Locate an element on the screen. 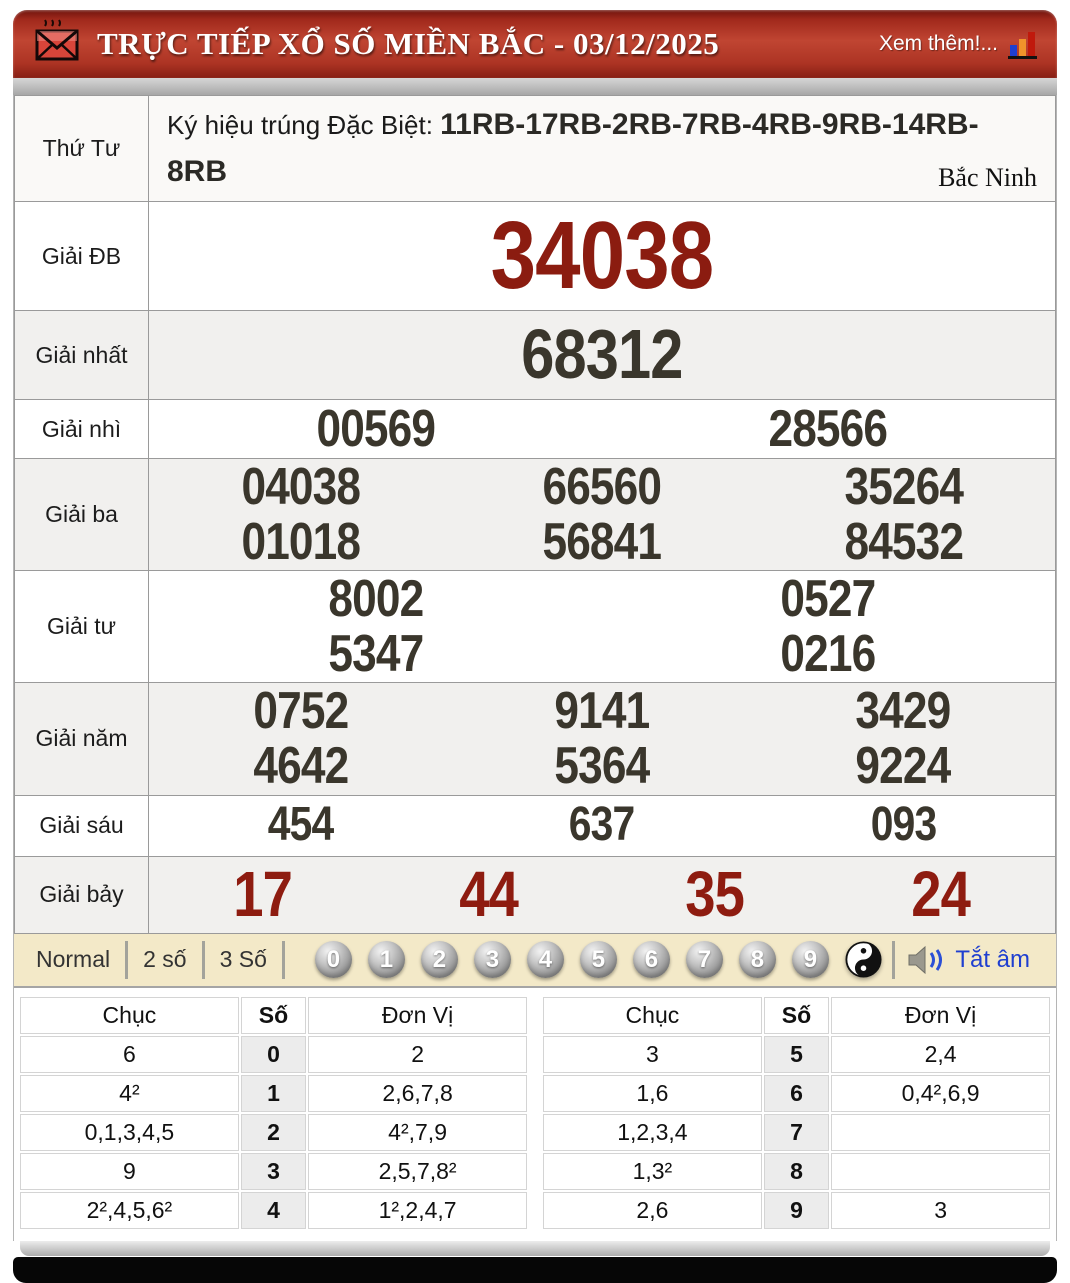  prize-number: 04038 is located at coordinates (301, 487).